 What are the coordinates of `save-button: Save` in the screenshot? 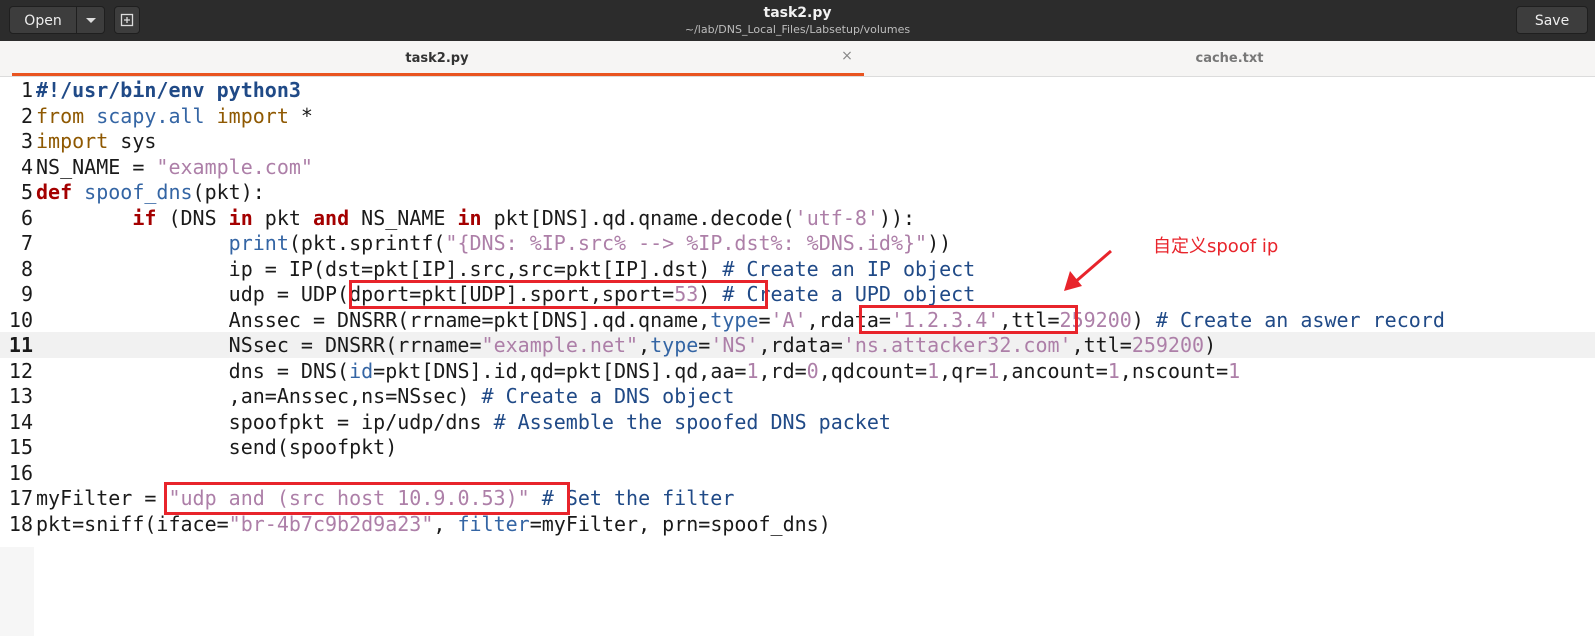 It's located at (1552, 20).